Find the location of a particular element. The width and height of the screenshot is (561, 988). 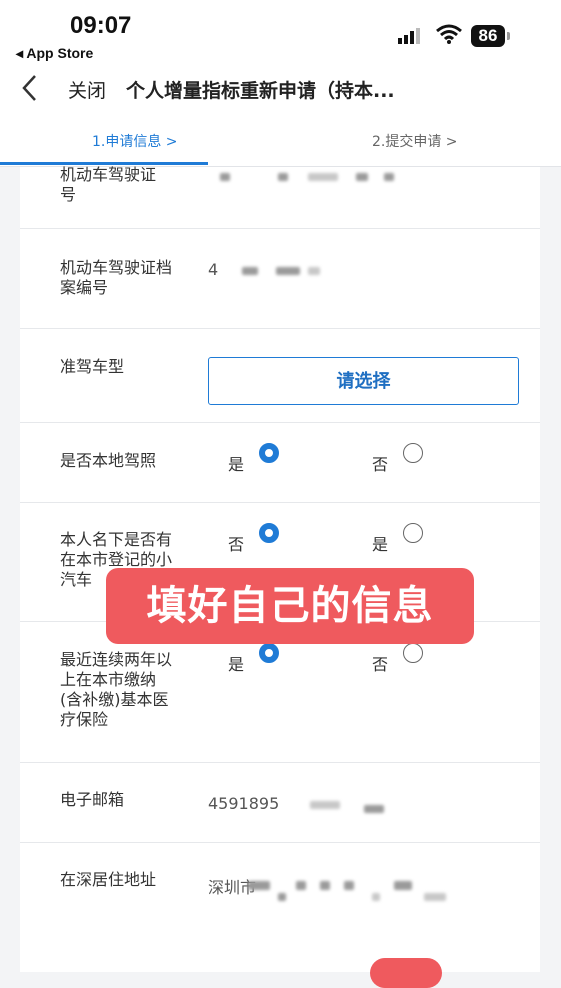

has-car-no-radio is located at coordinates (269, 533).